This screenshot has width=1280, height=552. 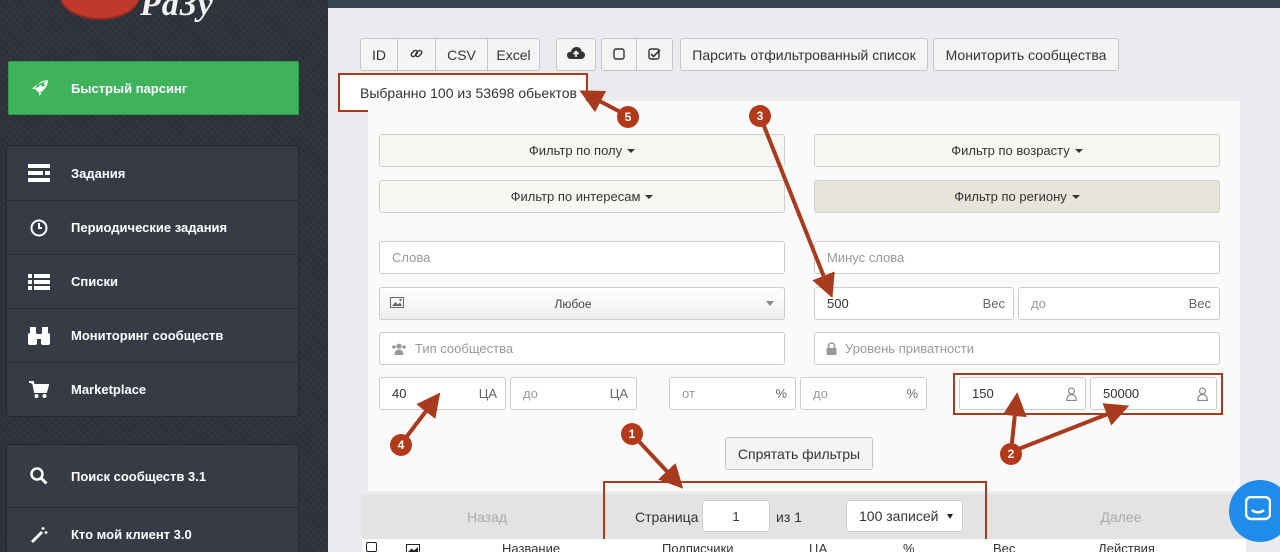 What do you see at coordinates (1010, 196) in the screenshot?
I see `filter-region-label: Фильтр по региону` at bounding box center [1010, 196].